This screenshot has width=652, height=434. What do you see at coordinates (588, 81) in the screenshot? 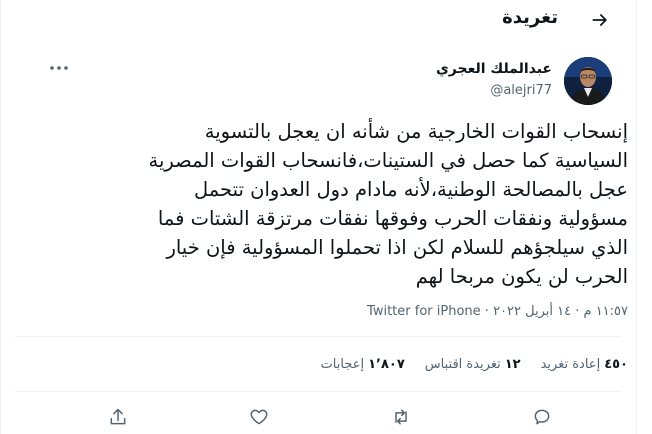
I see `avatar` at bounding box center [588, 81].